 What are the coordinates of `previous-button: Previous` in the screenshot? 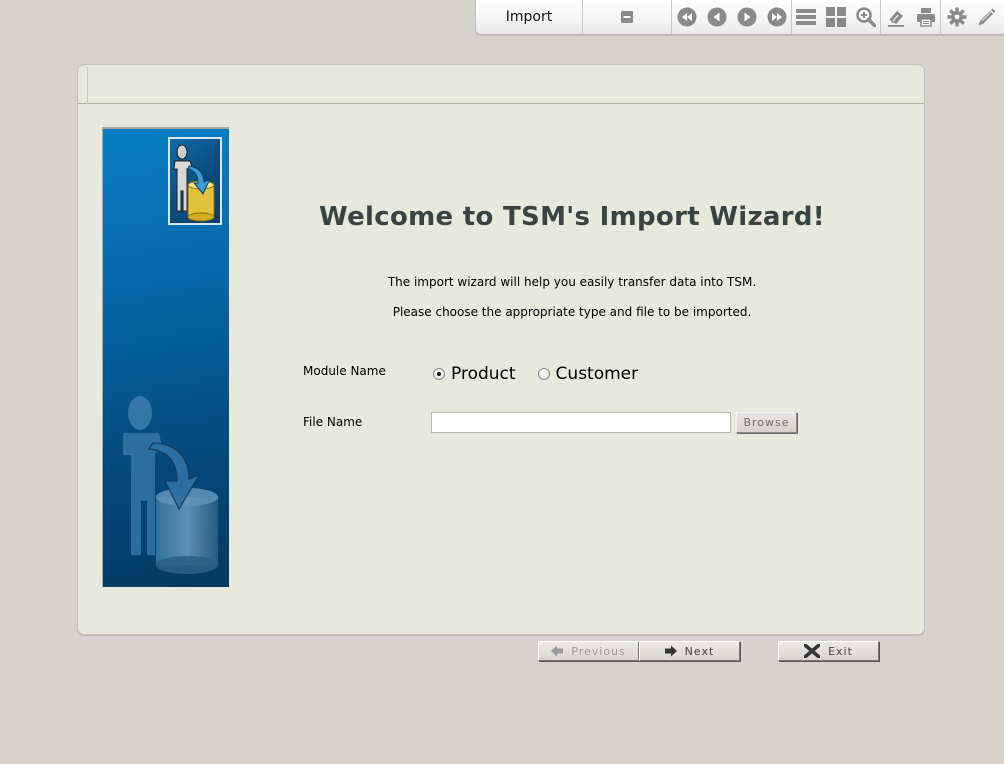 It's located at (588, 651).